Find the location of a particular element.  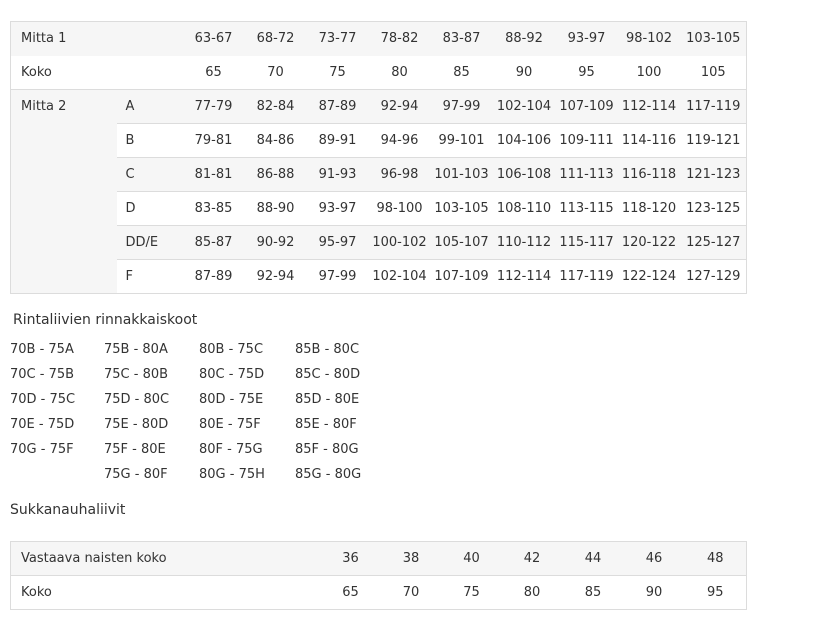

cup-label: C is located at coordinates (149, 174).